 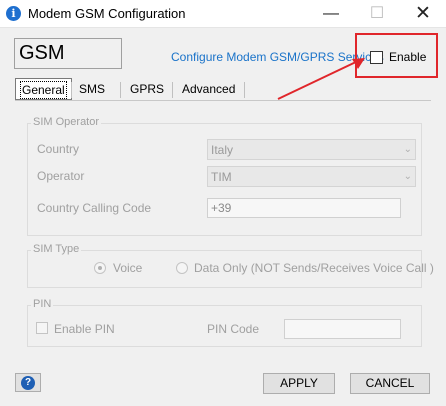 I want to click on close-button: ✕, so click(x=423, y=14).